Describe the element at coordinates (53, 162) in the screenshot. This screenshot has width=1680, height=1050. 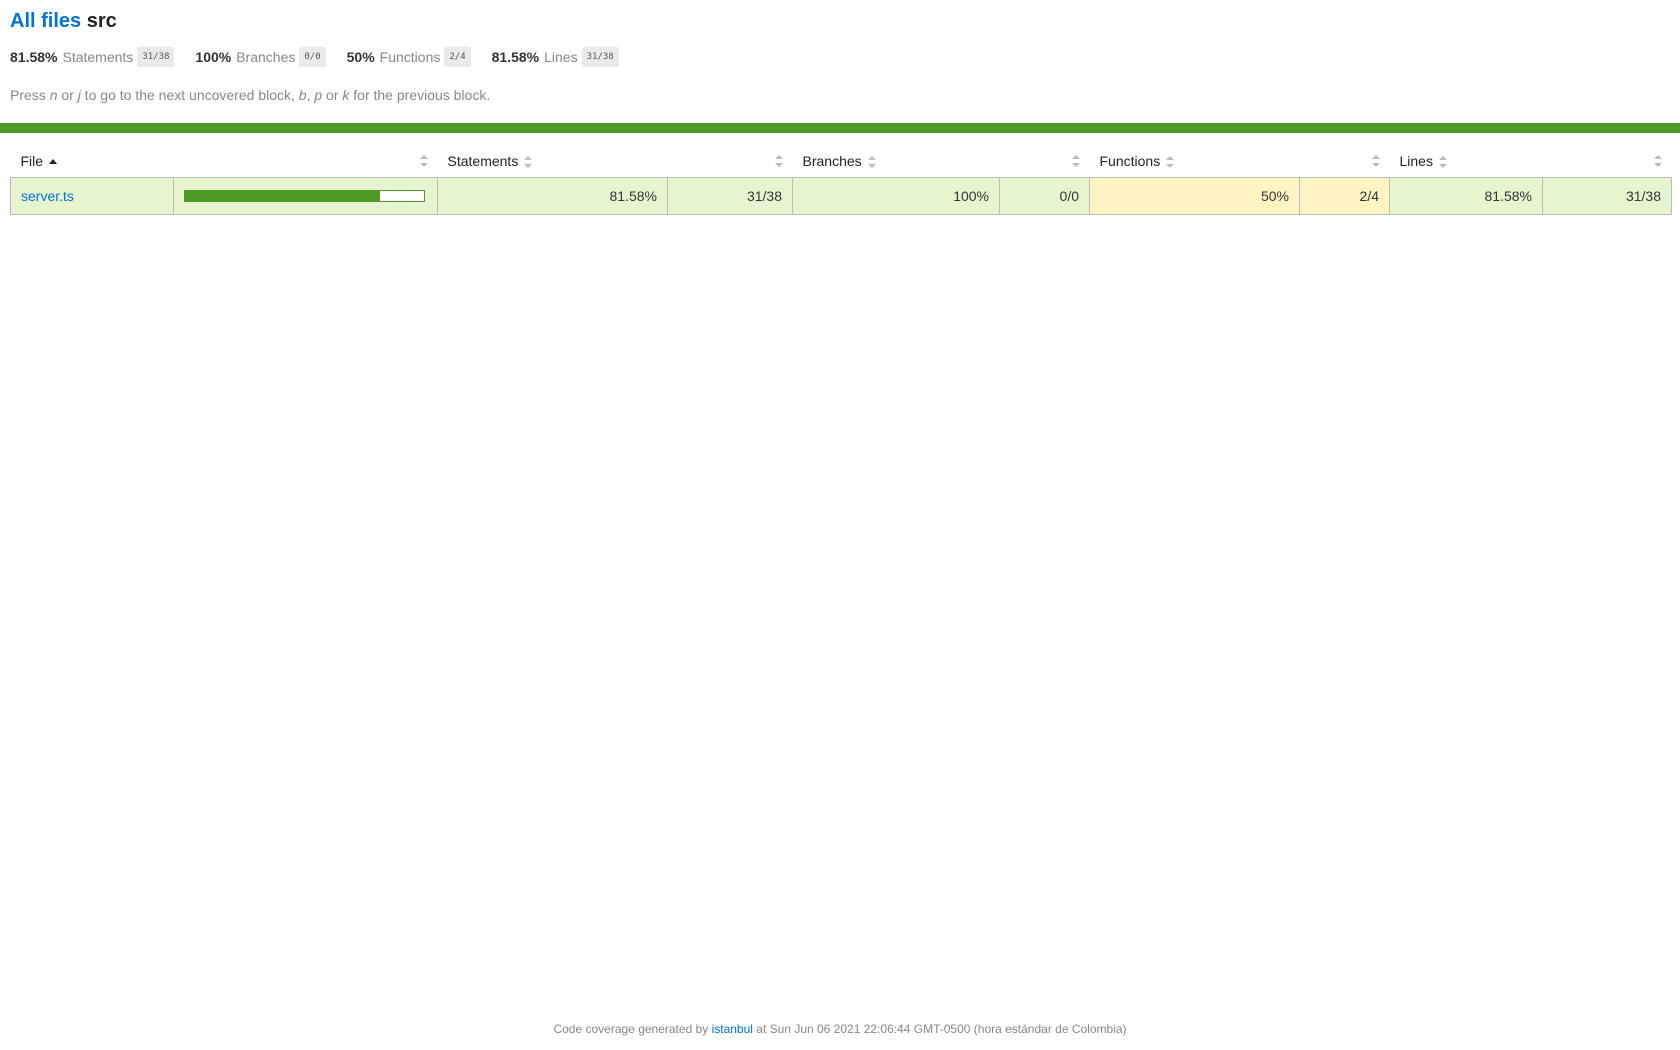
I see `sort-ascending-icon` at that location.